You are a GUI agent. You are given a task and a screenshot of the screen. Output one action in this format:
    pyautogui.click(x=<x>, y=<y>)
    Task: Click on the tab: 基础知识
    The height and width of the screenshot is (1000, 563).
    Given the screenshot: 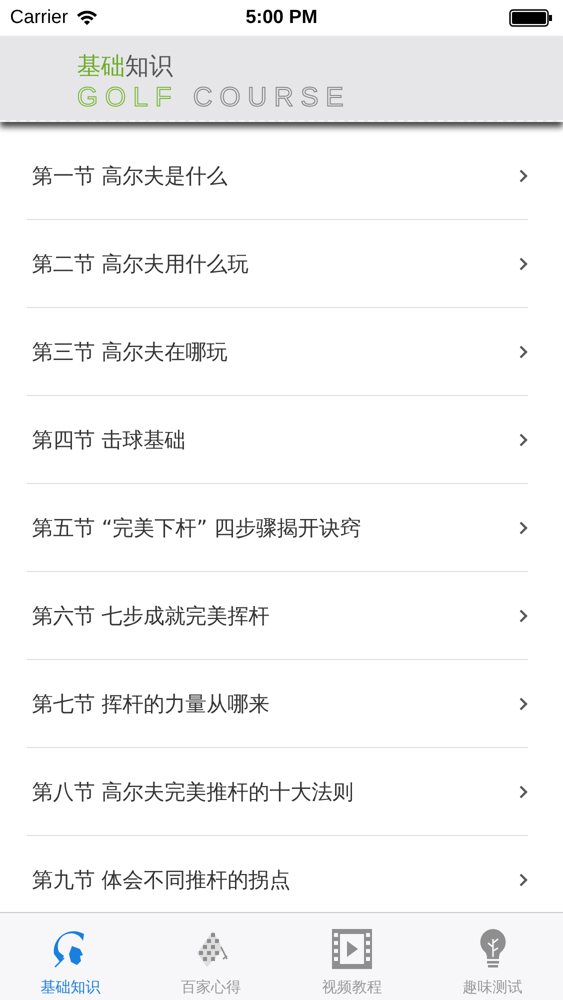 What is the action you would take?
    pyautogui.click(x=70, y=956)
    